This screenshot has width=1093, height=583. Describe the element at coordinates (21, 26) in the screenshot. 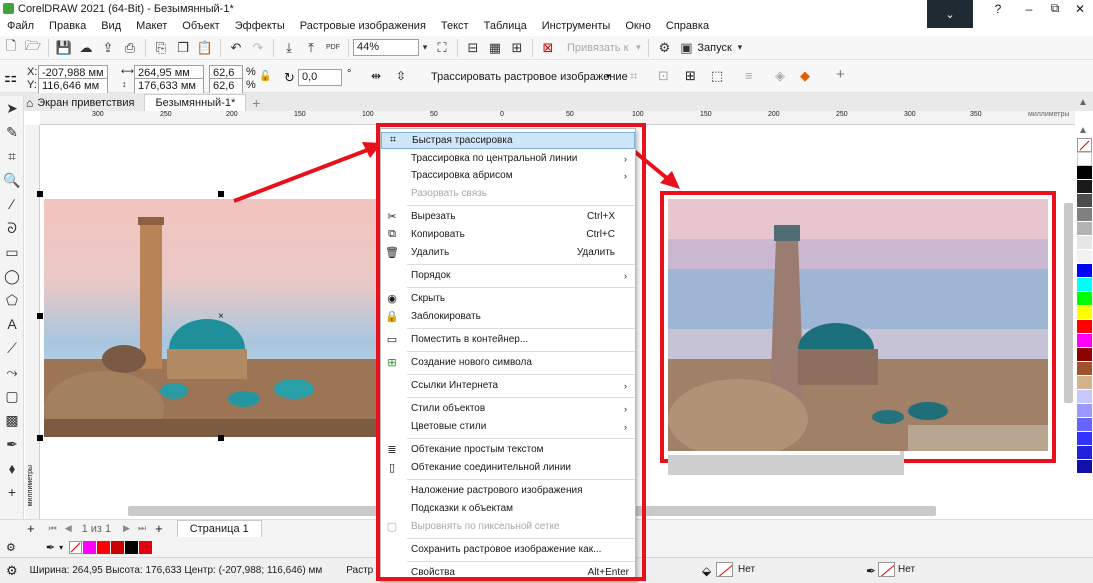

I see `menu-file: Файл` at that location.